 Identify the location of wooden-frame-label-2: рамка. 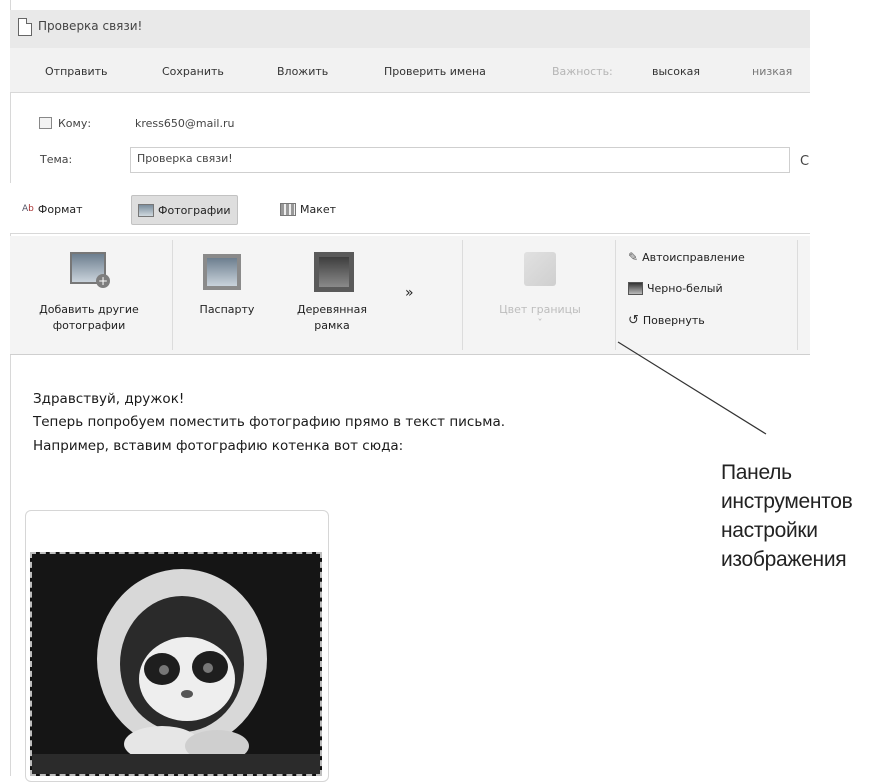
(332, 325).